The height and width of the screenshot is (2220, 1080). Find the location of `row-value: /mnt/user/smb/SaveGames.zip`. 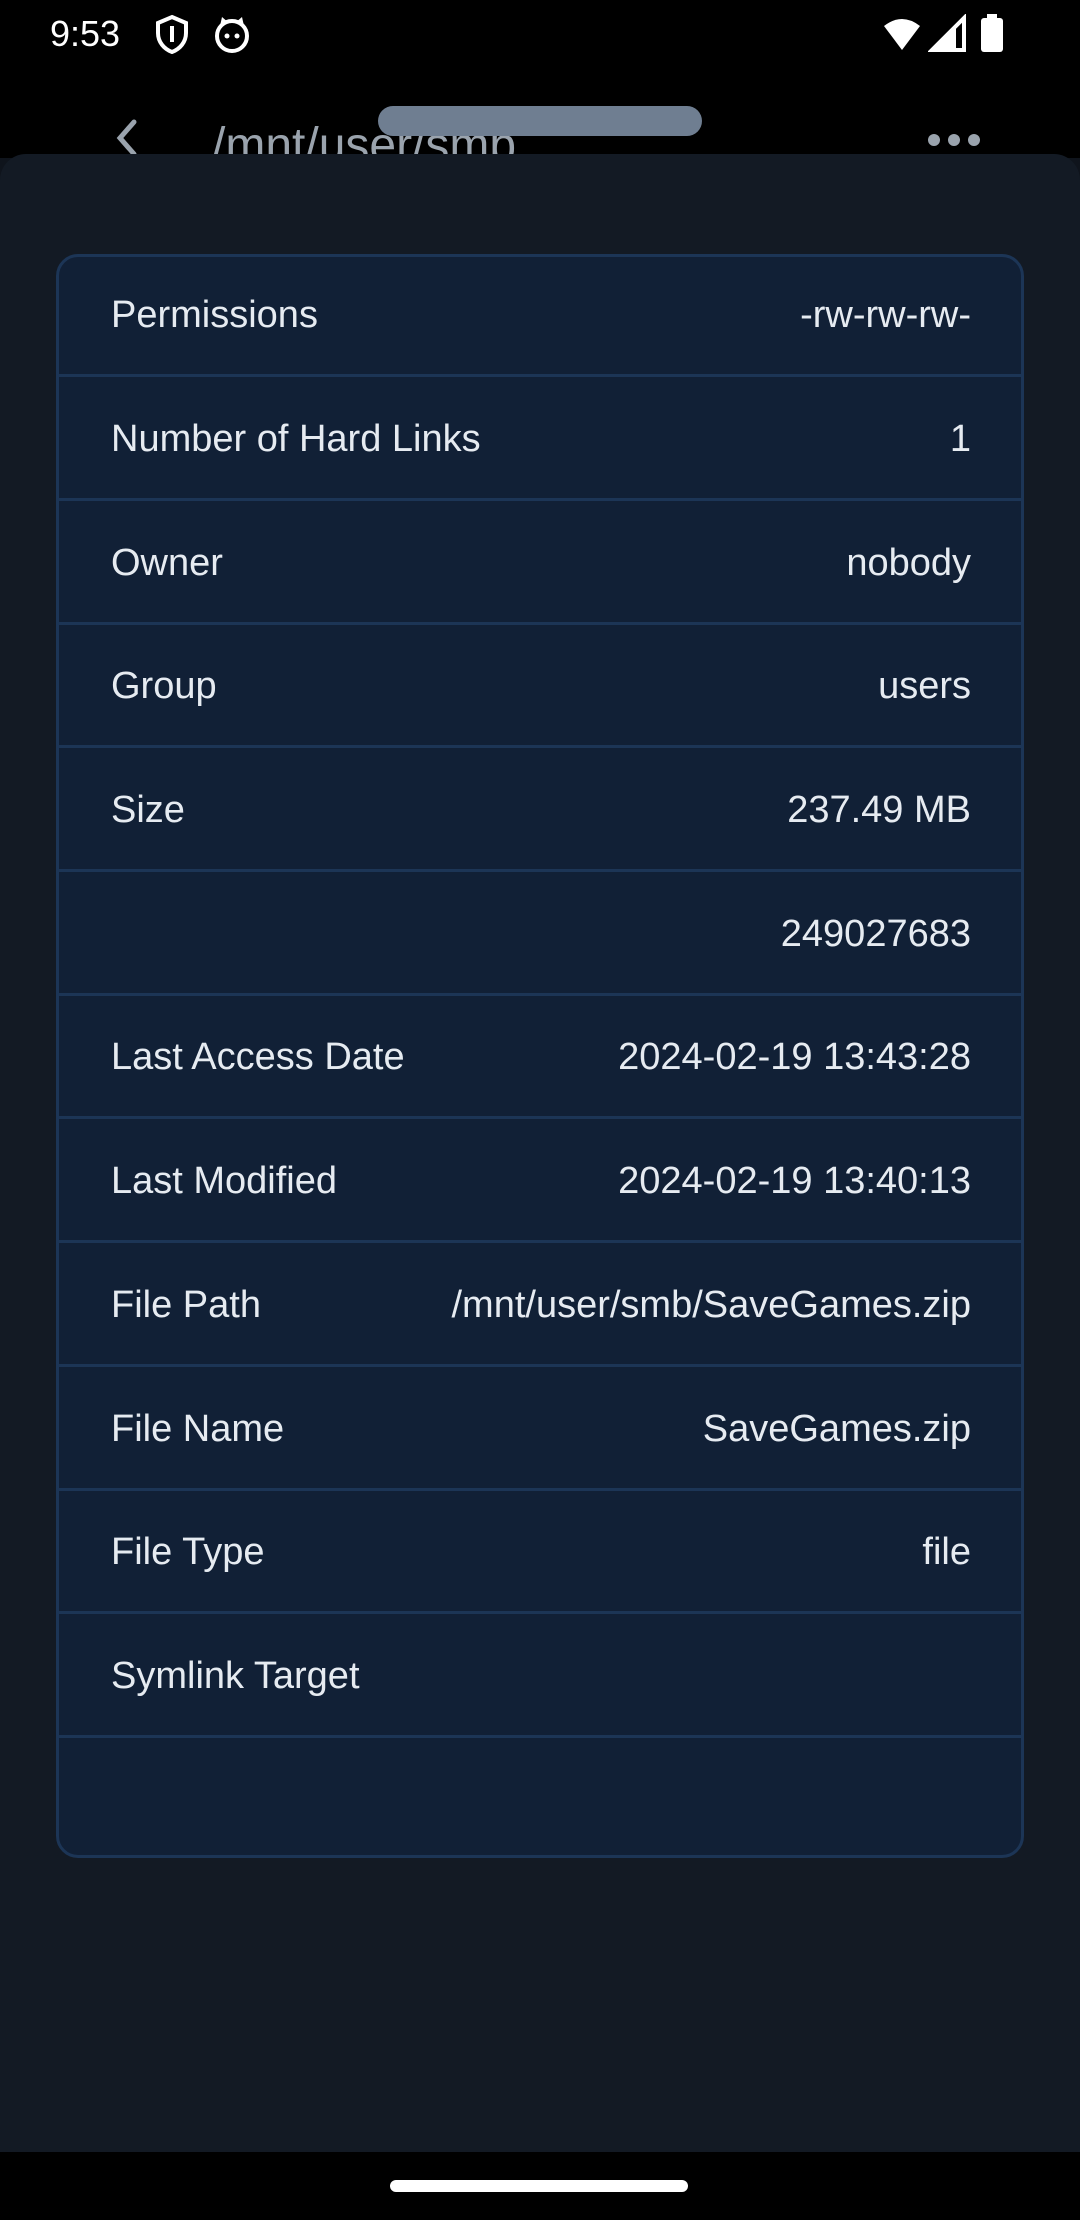

row-value: /mnt/user/smb/SaveGames.zip is located at coordinates (711, 1305).